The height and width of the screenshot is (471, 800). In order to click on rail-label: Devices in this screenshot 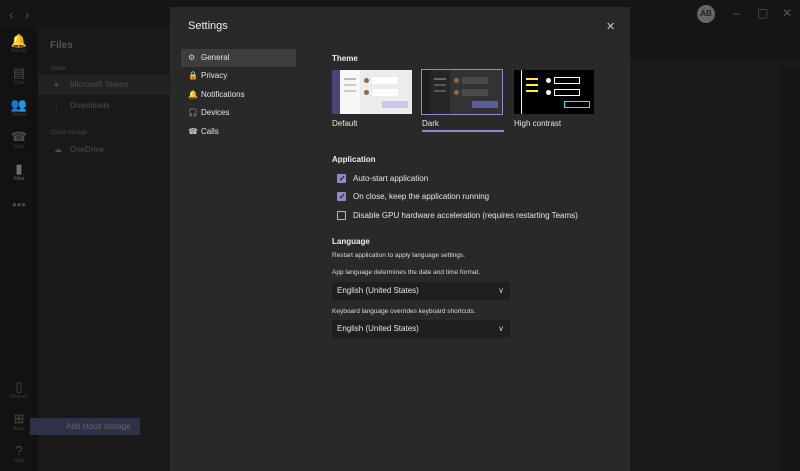, I will do `click(19, 397)`.